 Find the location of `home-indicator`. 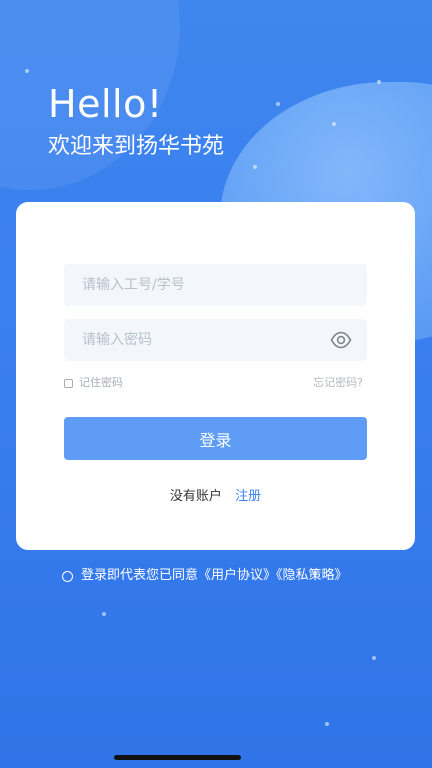

home-indicator is located at coordinates (177, 757).